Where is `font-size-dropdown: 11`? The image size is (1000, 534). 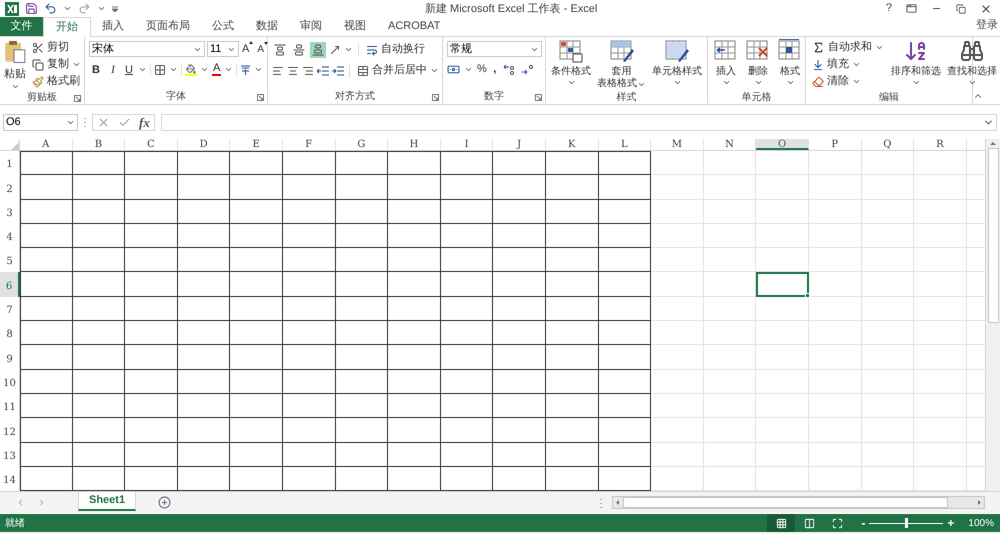 font-size-dropdown: 11 is located at coordinates (223, 49).